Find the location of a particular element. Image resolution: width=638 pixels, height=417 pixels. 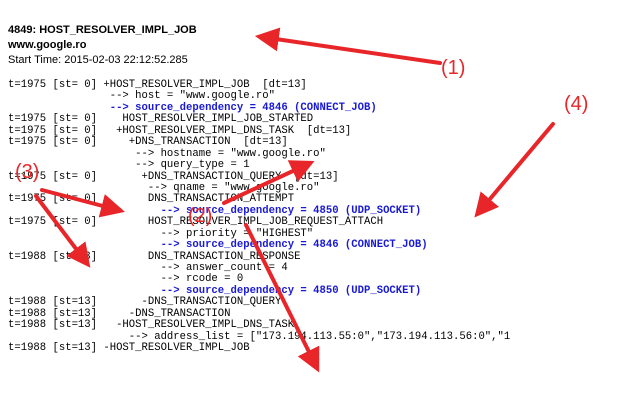

annotation-label-4: (4) is located at coordinates (576, 104).